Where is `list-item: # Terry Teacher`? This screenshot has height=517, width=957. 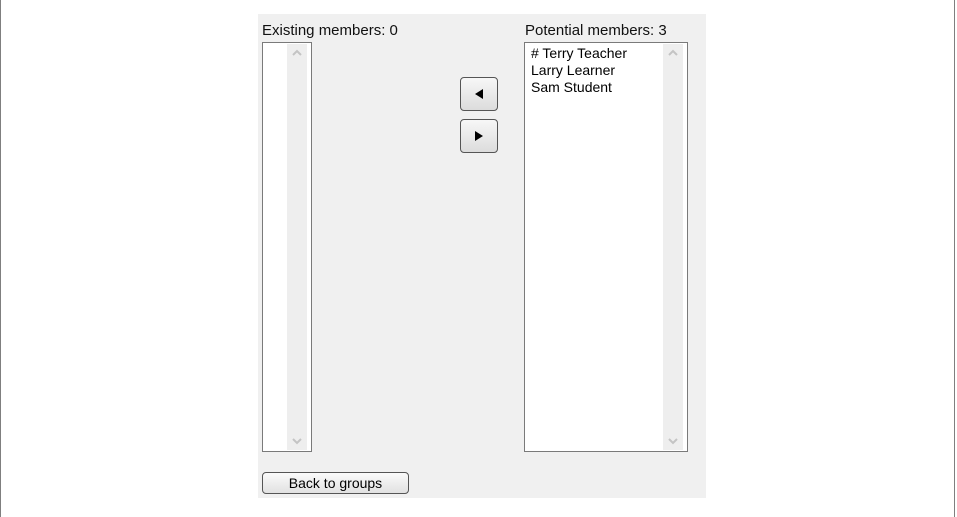 list-item: # Terry Teacher is located at coordinates (583, 53).